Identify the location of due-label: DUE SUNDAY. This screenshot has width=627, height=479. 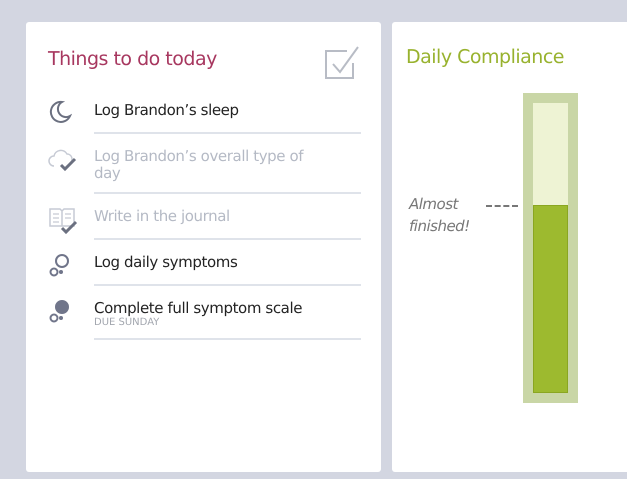
(127, 322).